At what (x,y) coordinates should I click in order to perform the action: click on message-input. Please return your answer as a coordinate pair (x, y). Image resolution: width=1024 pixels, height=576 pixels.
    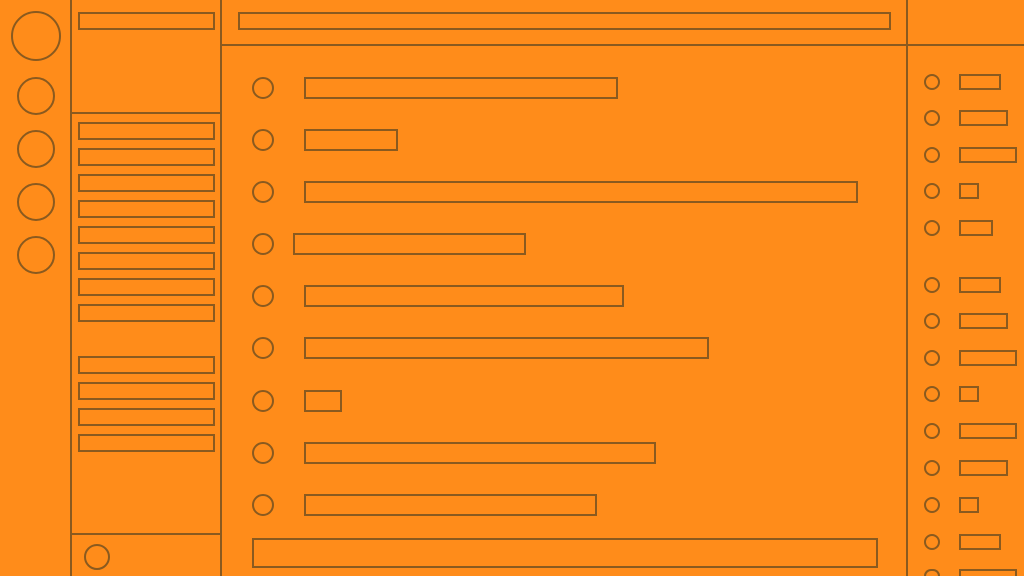
    Looking at the image, I should click on (565, 553).